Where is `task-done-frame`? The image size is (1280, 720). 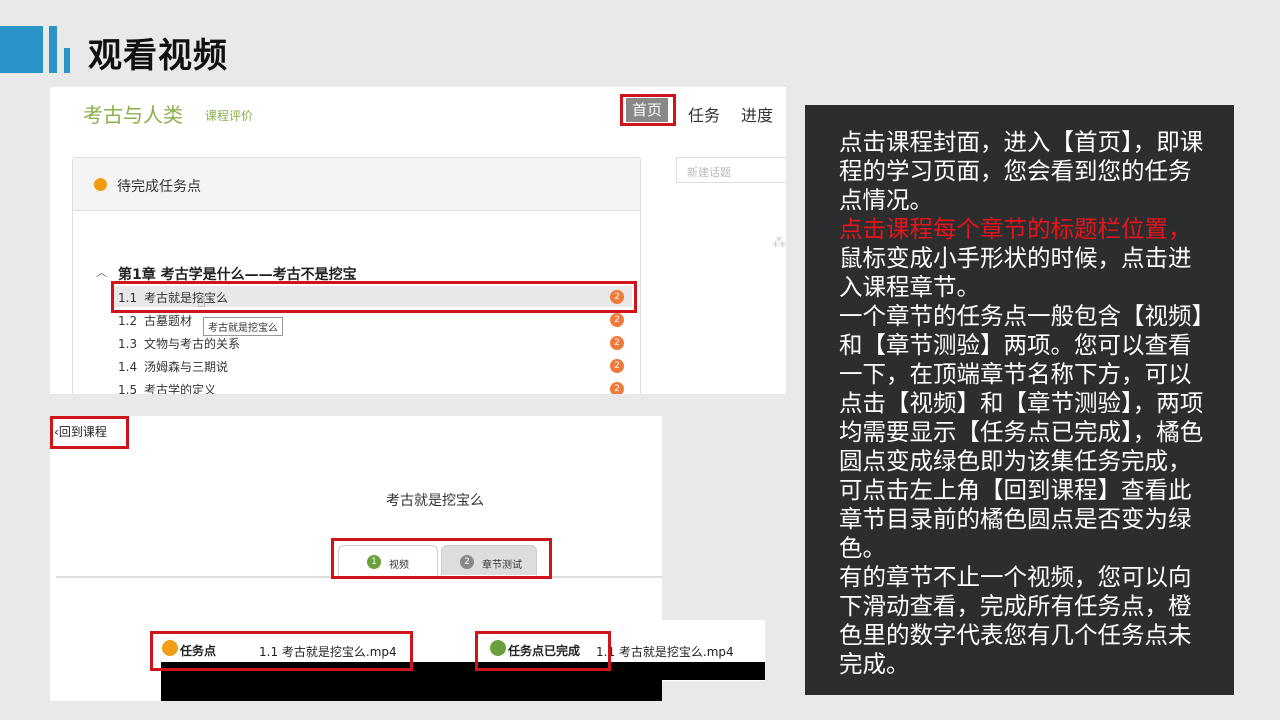 task-done-frame is located at coordinates (543, 651).